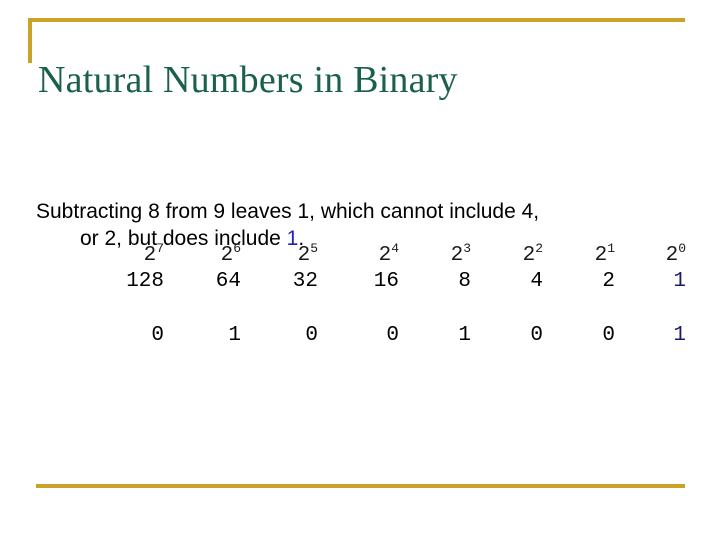 This screenshot has width=720, height=540. Describe the element at coordinates (672, 255) in the screenshot. I see `exponent-base-7: 2` at that location.